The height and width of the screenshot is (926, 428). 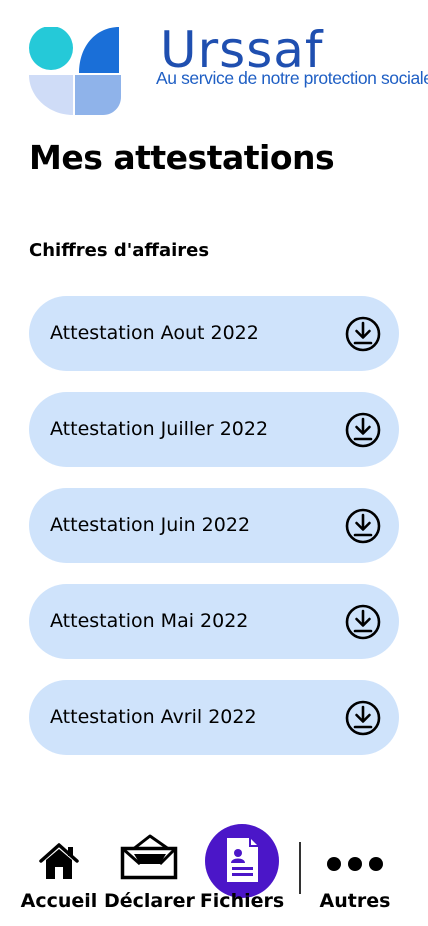 What do you see at coordinates (153, 717) in the screenshot?
I see `attestation-label: Attestation Avril 2022` at bounding box center [153, 717].